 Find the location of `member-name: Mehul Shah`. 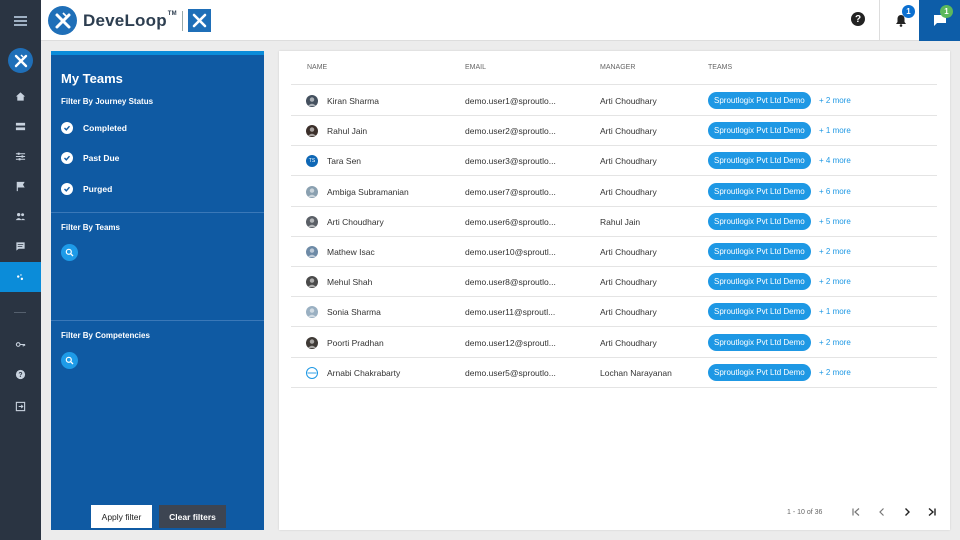

member-name: Mehul Shah is located at coordinates (350, 282).